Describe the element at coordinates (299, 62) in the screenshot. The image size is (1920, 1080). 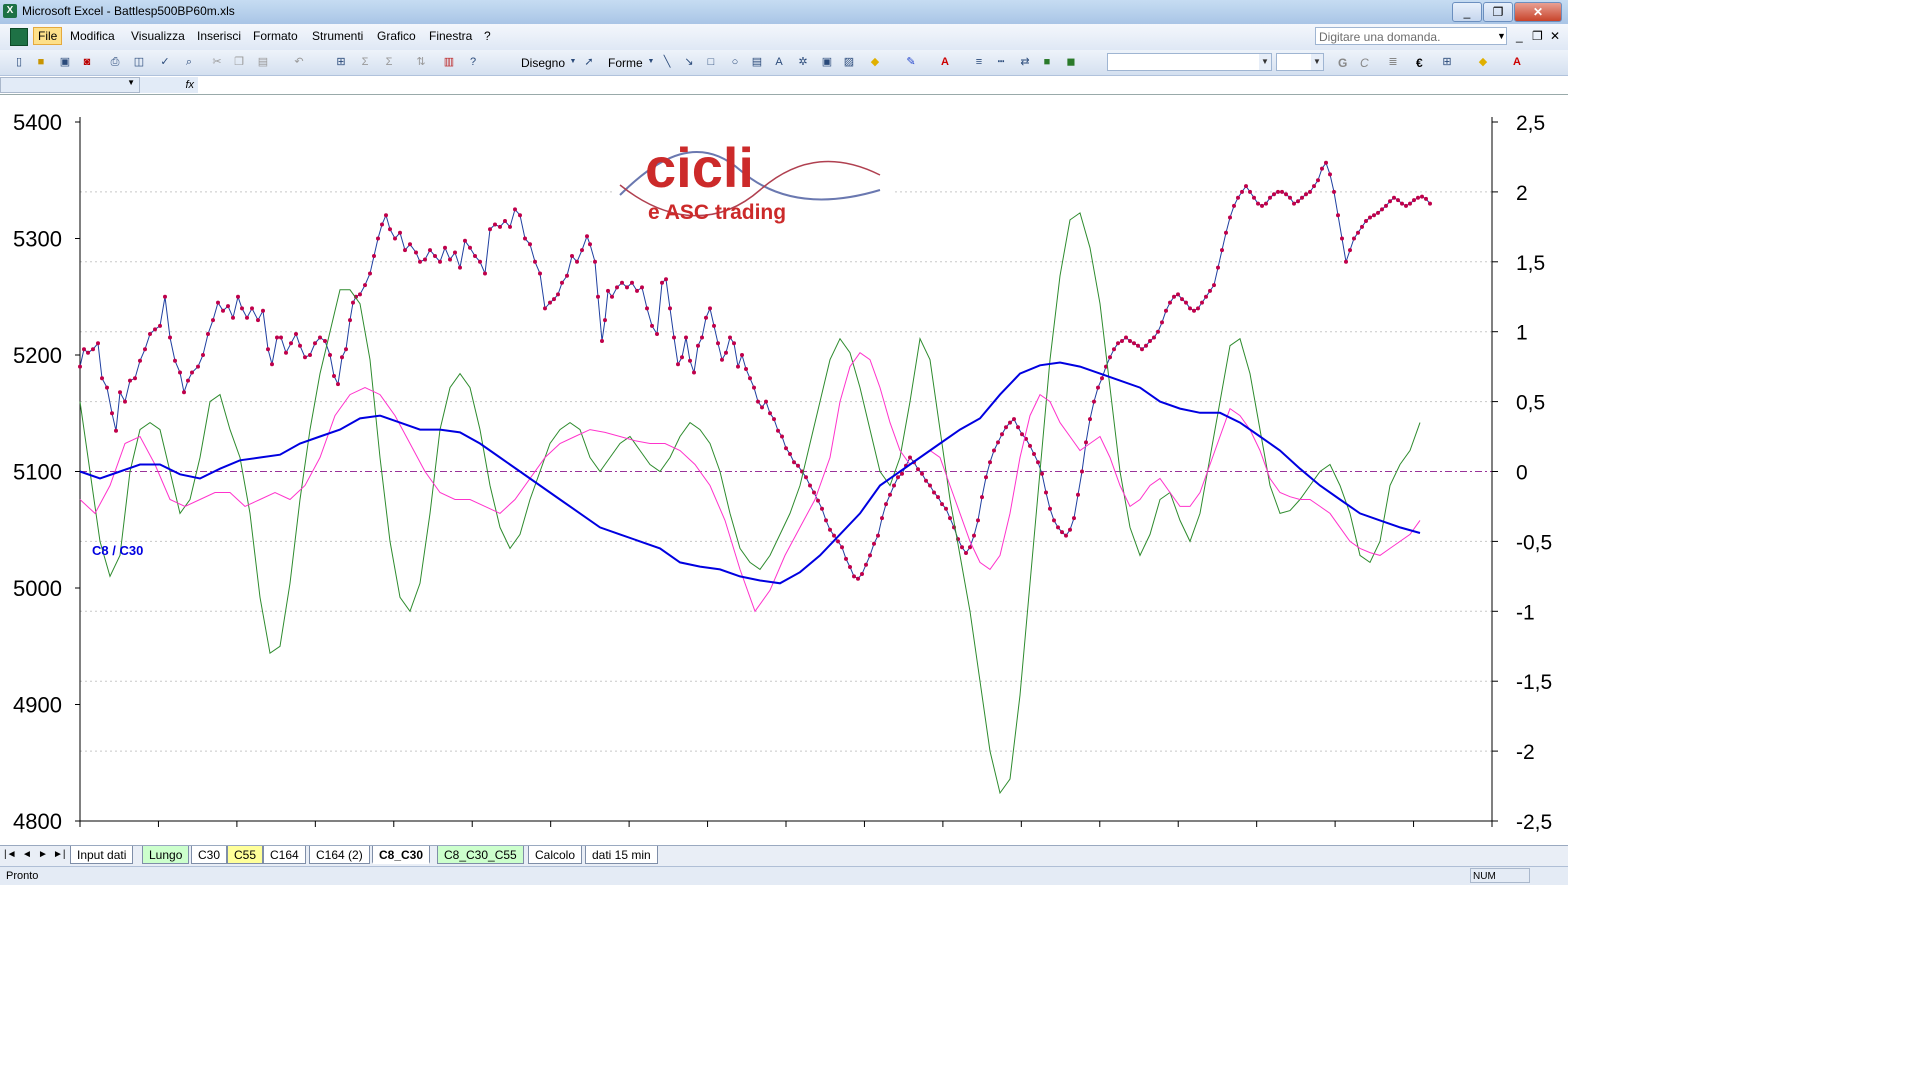
I see `undo-icon: ↶` at that location.